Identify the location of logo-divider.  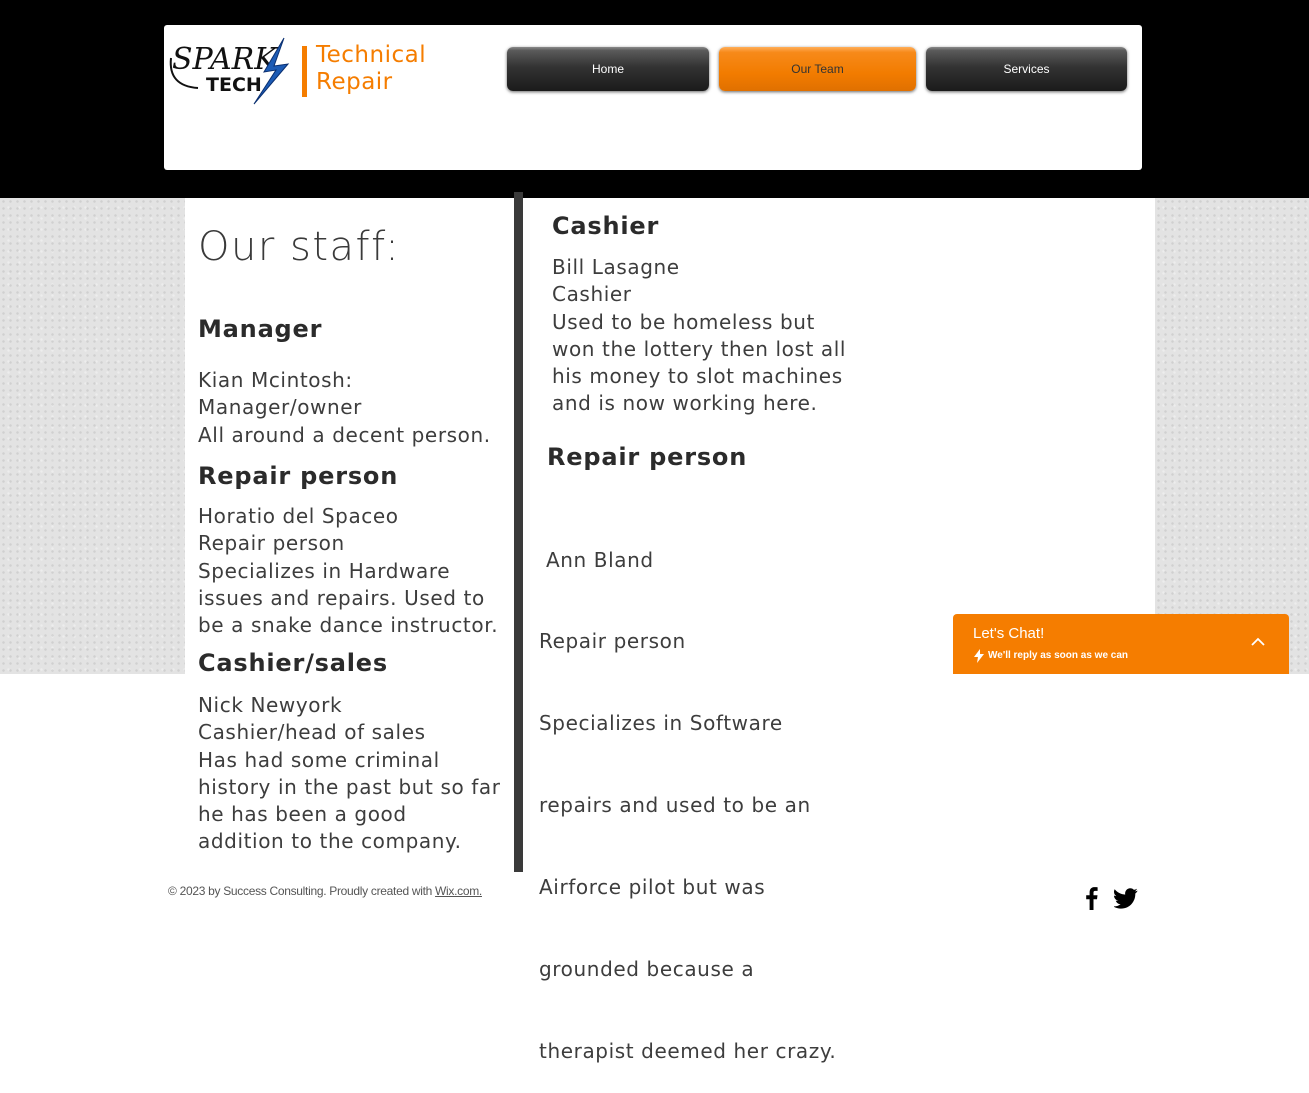
(304, 71).